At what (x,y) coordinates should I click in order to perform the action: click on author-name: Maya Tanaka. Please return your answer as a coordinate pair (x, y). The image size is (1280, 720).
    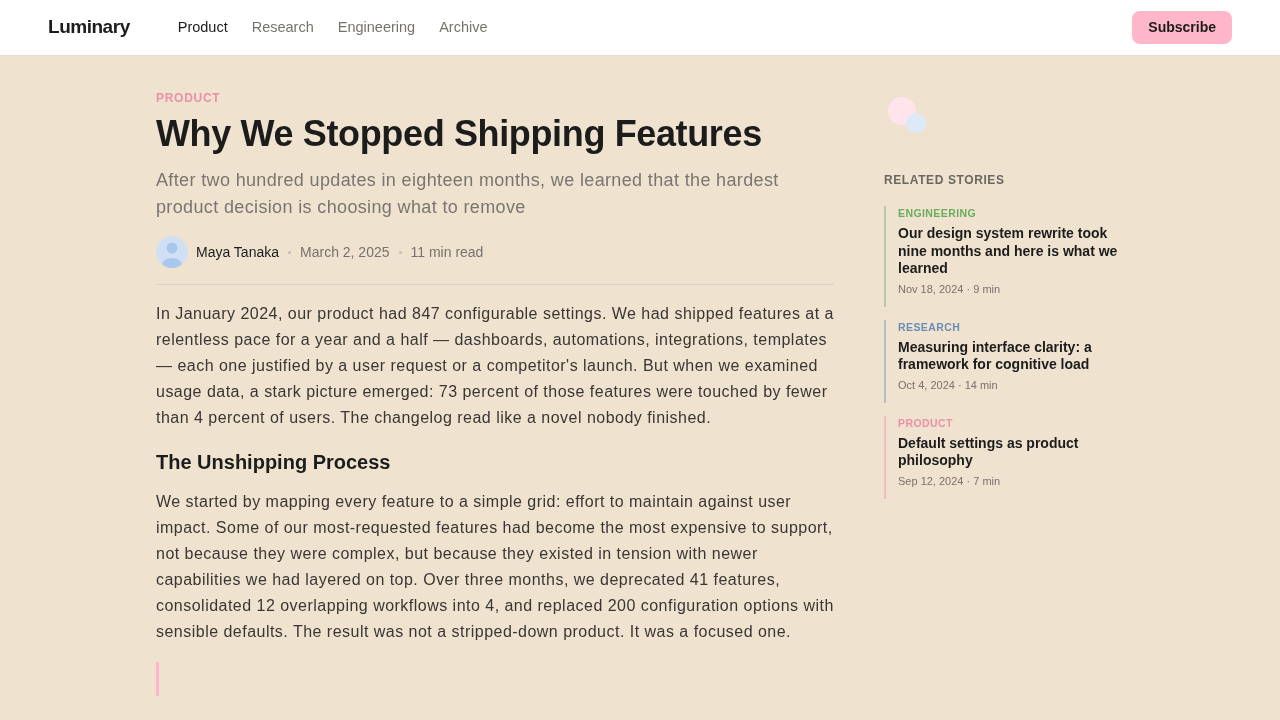
    Looking at the image, I should click on (237, 252).